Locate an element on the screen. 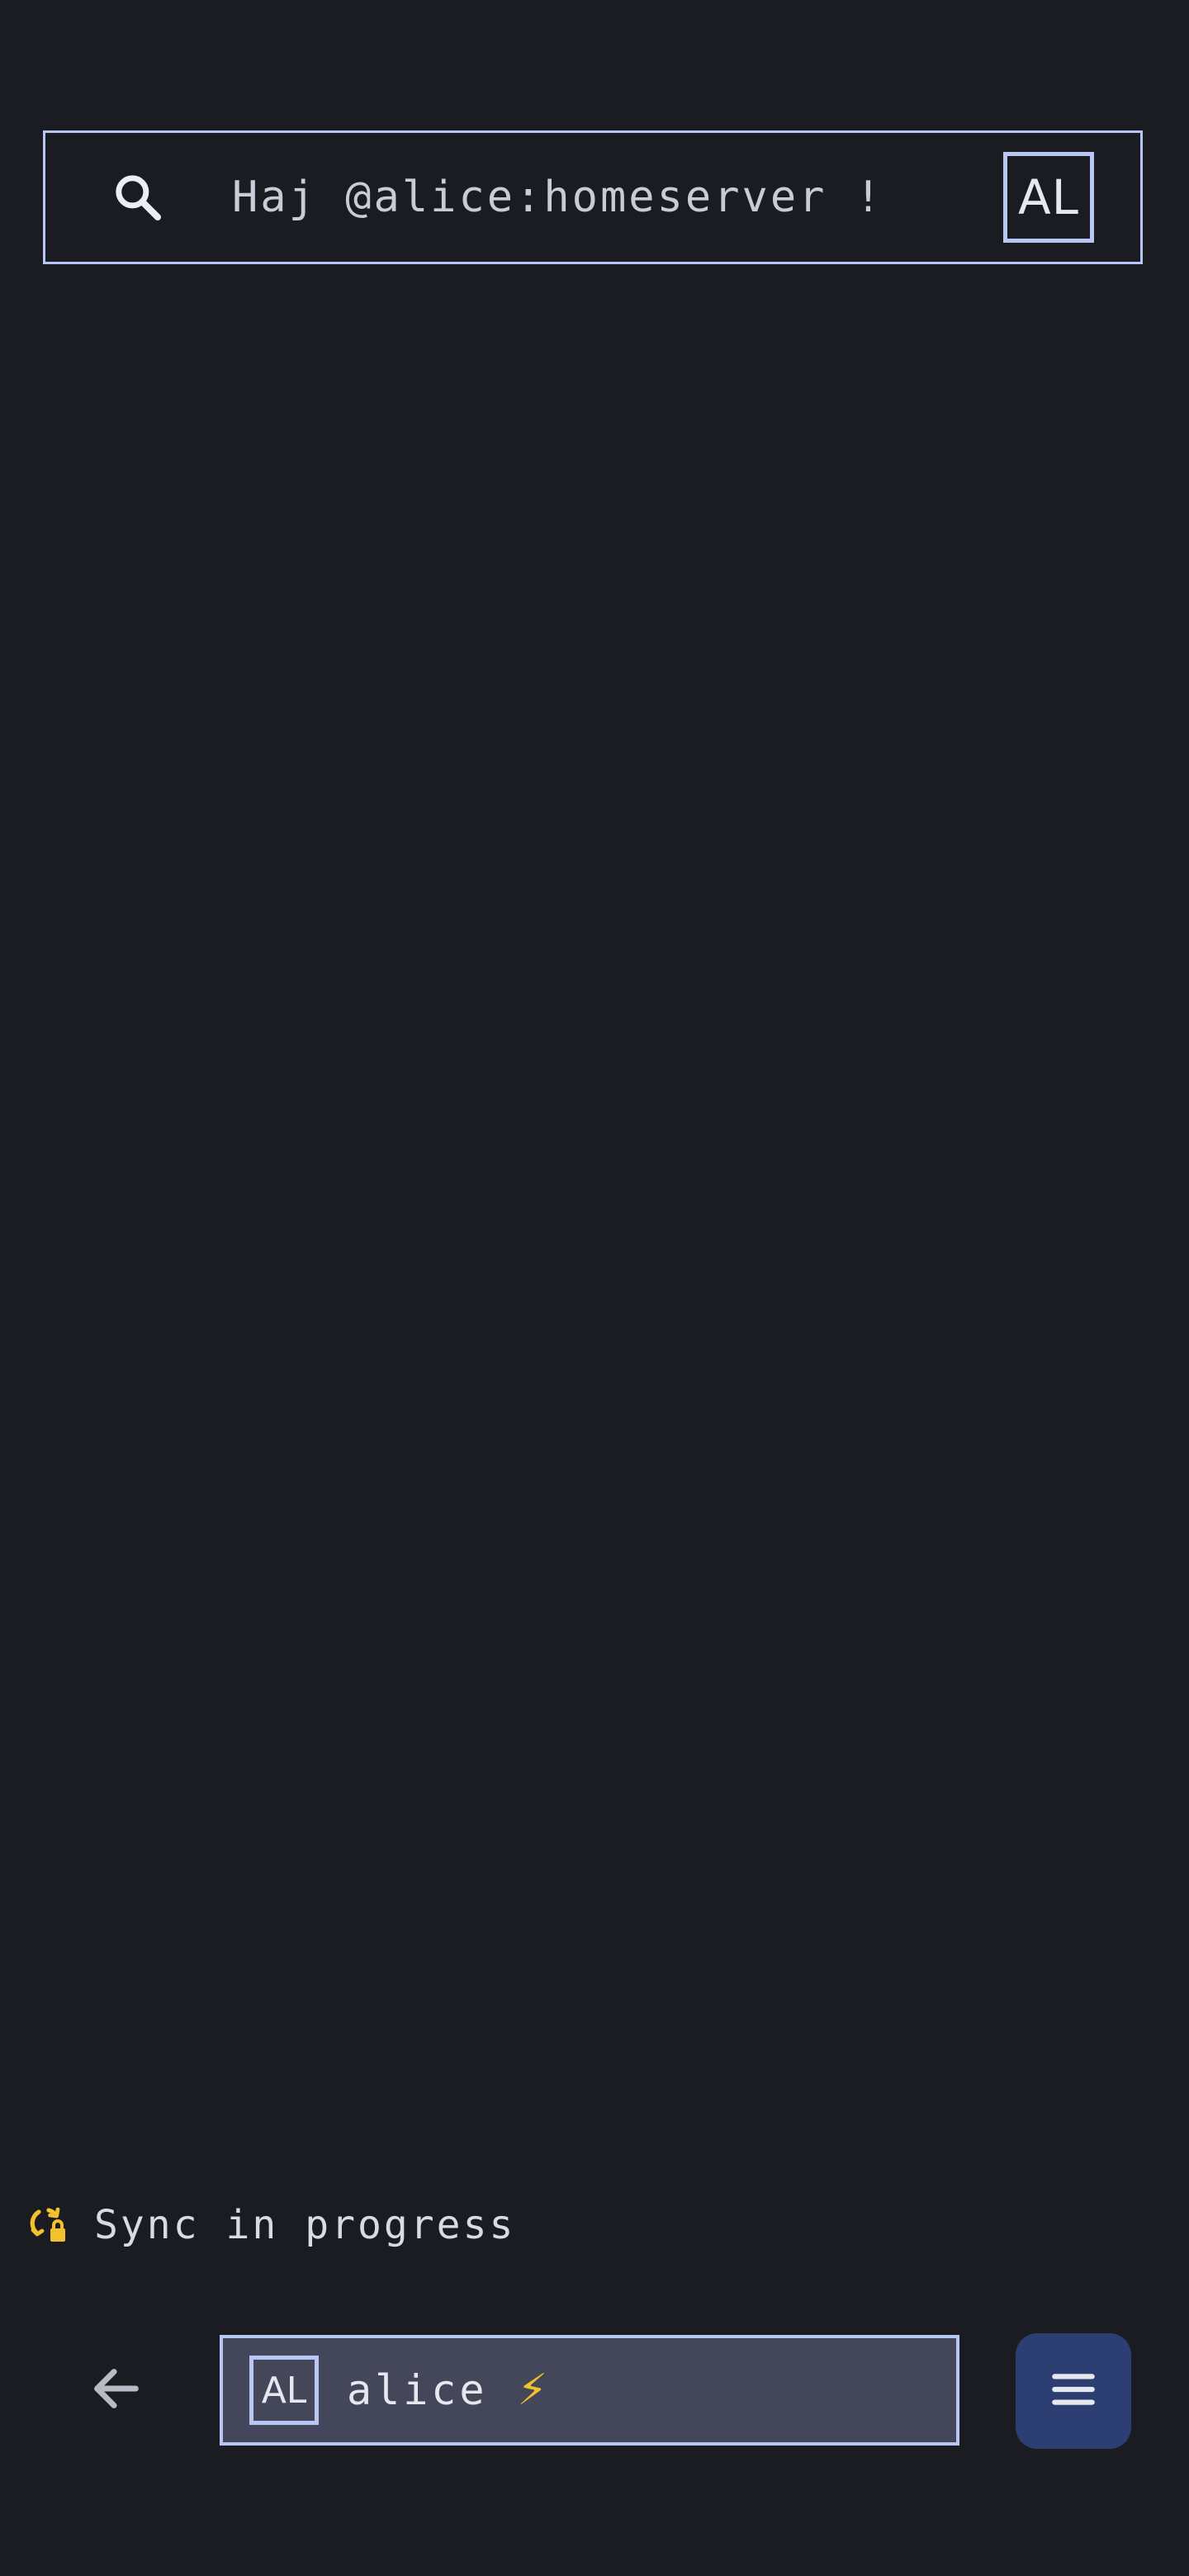 This screenshot has width=1189, height=2576. arrow-left-icon is located at coordinates (116, 2390).